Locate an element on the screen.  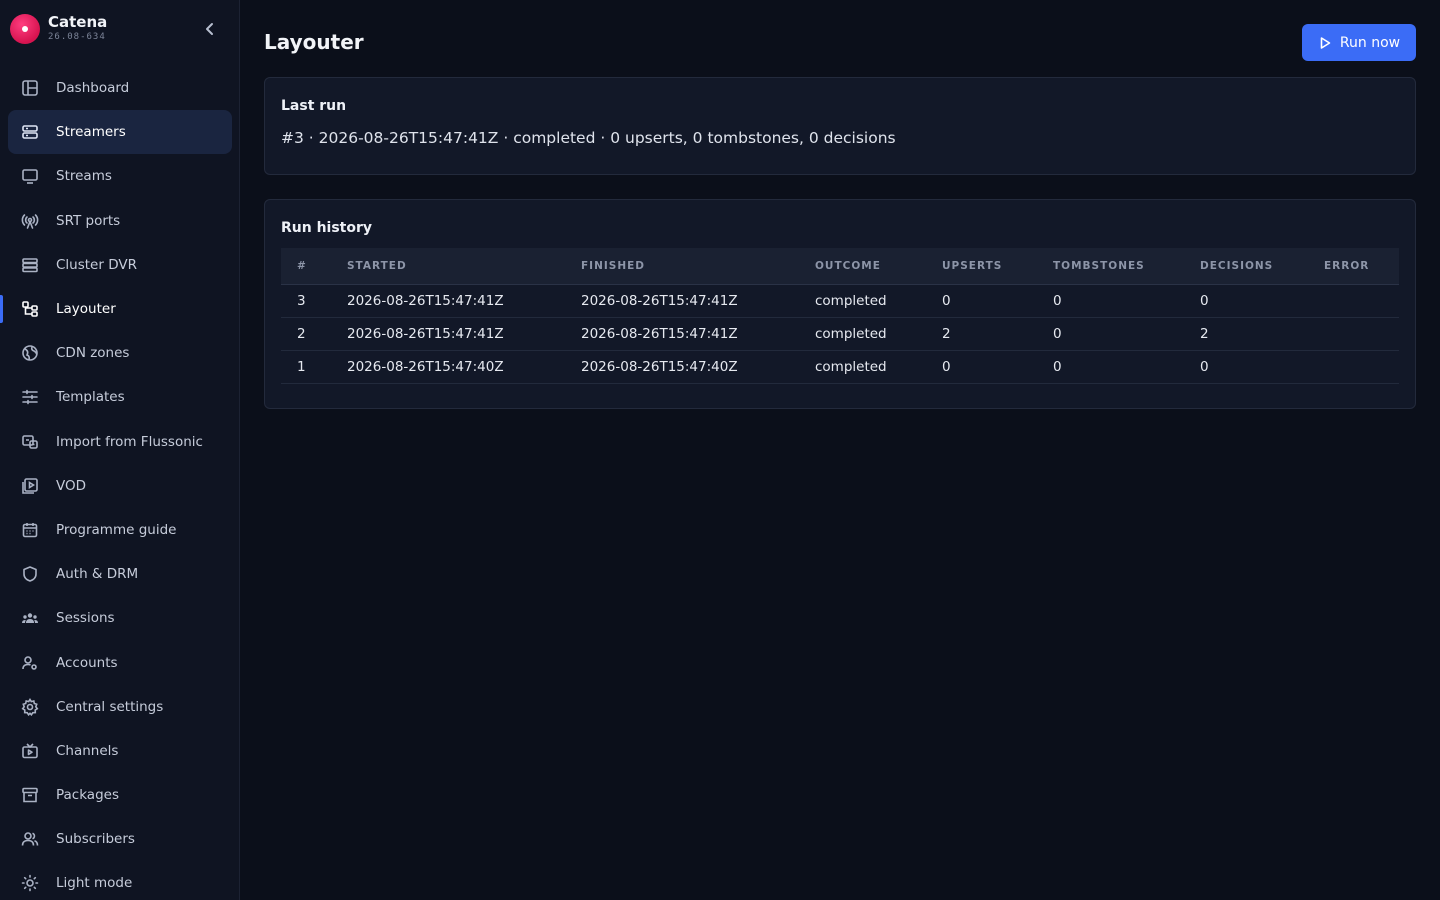
sun-icon is located at coordinates (30, 883).